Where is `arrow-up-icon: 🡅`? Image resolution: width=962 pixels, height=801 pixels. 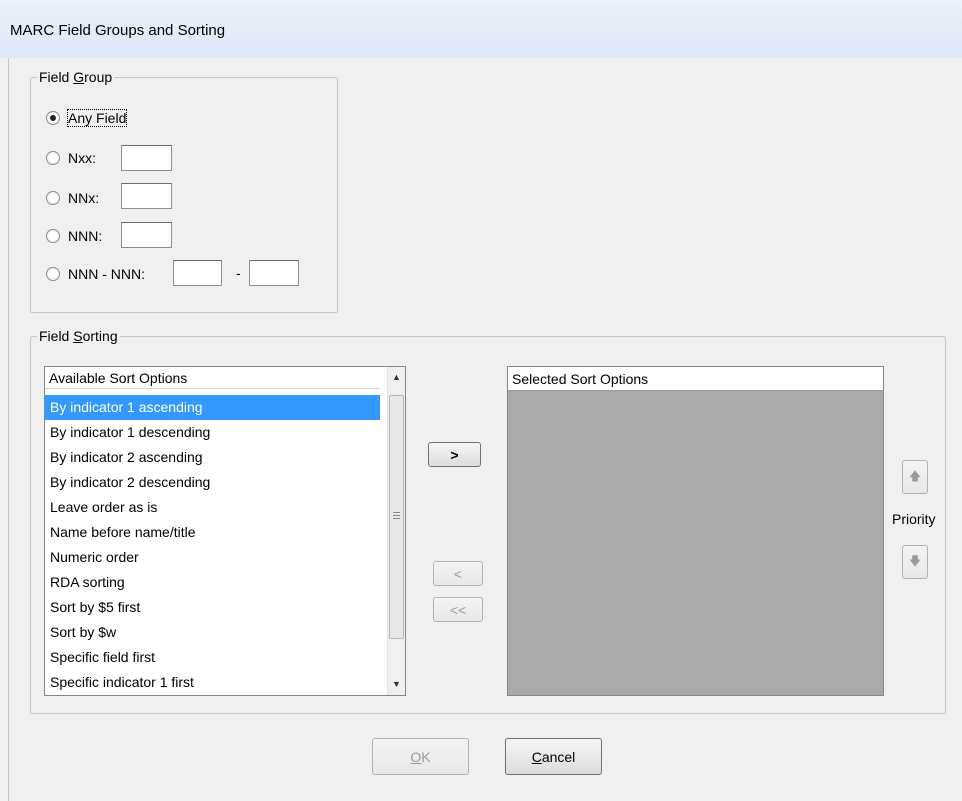
arrow-up-icon: 🡅 is located at coordinates (915, 475).